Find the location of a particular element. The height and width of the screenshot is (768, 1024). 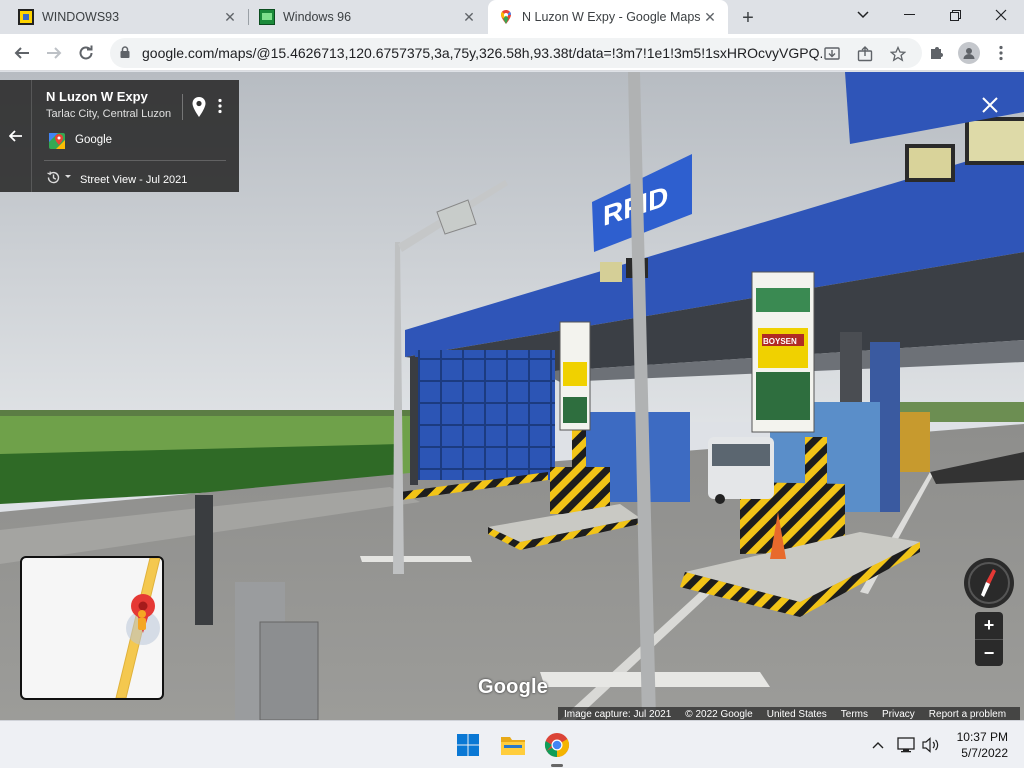

chrome-icon is located at coordinates (557, 745).